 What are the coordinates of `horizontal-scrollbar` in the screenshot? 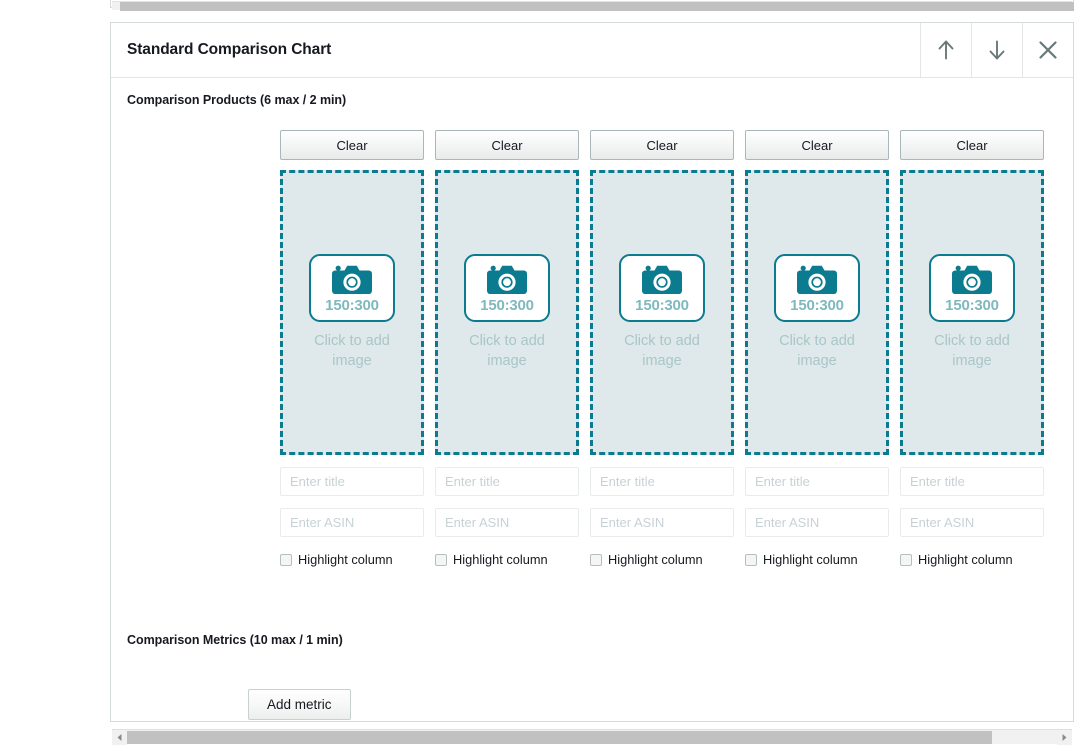 It's located at (592, 737).